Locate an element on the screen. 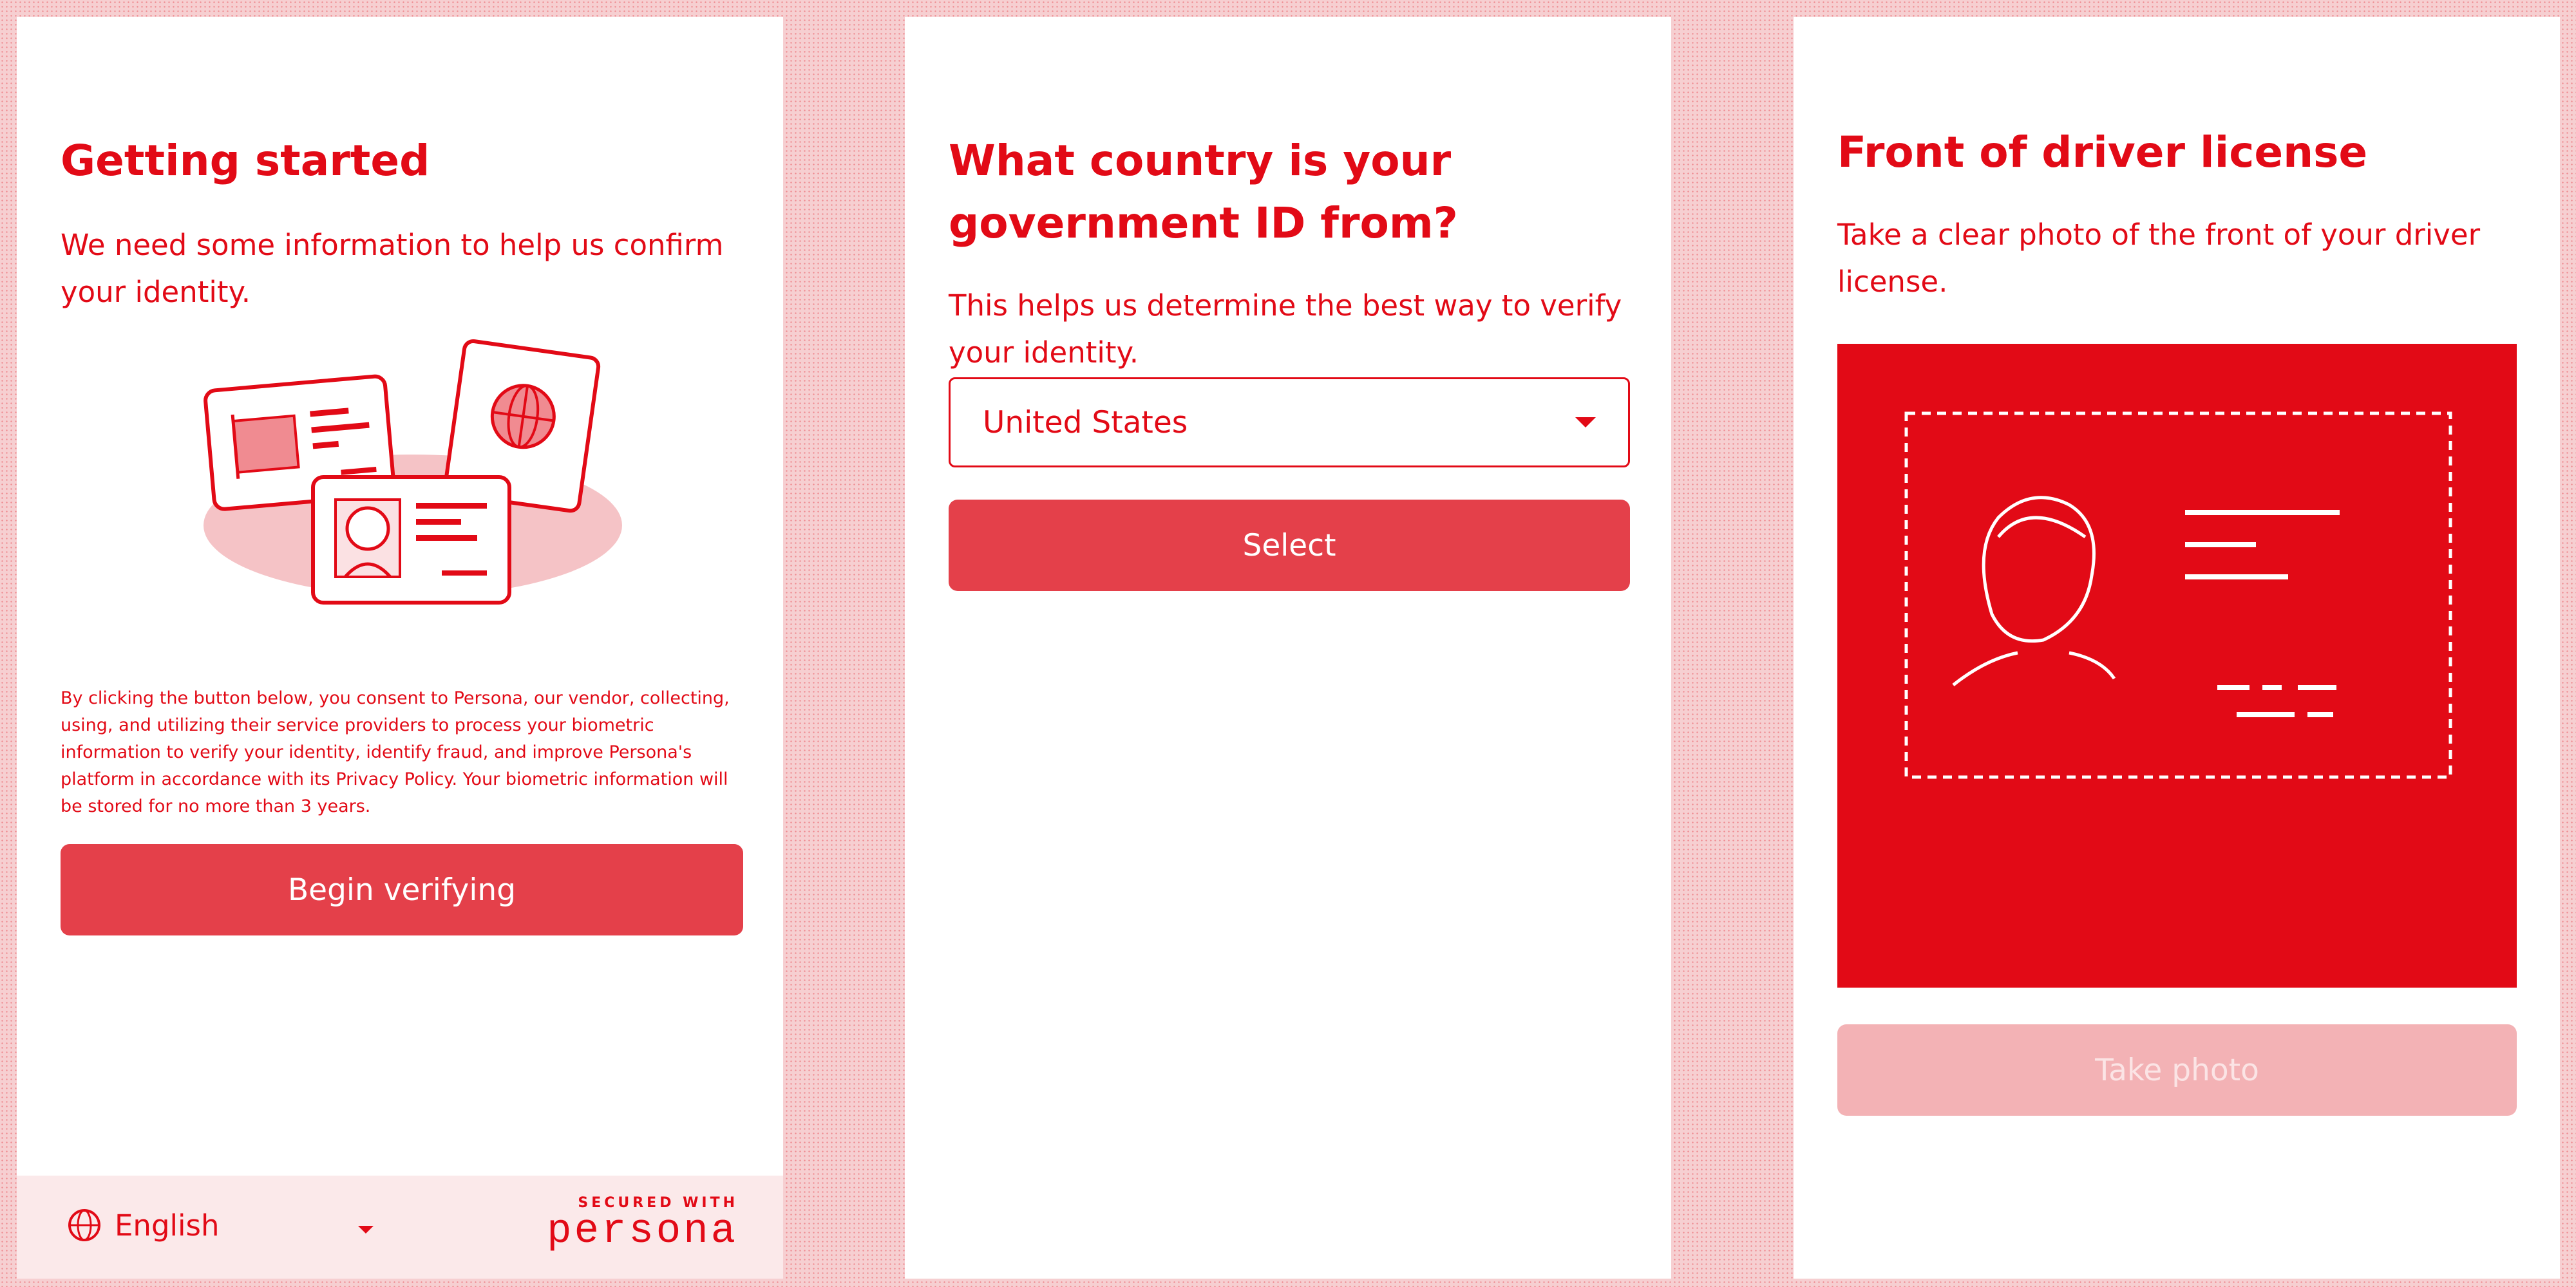  globe-icon is located at coordinates (84, 1225).